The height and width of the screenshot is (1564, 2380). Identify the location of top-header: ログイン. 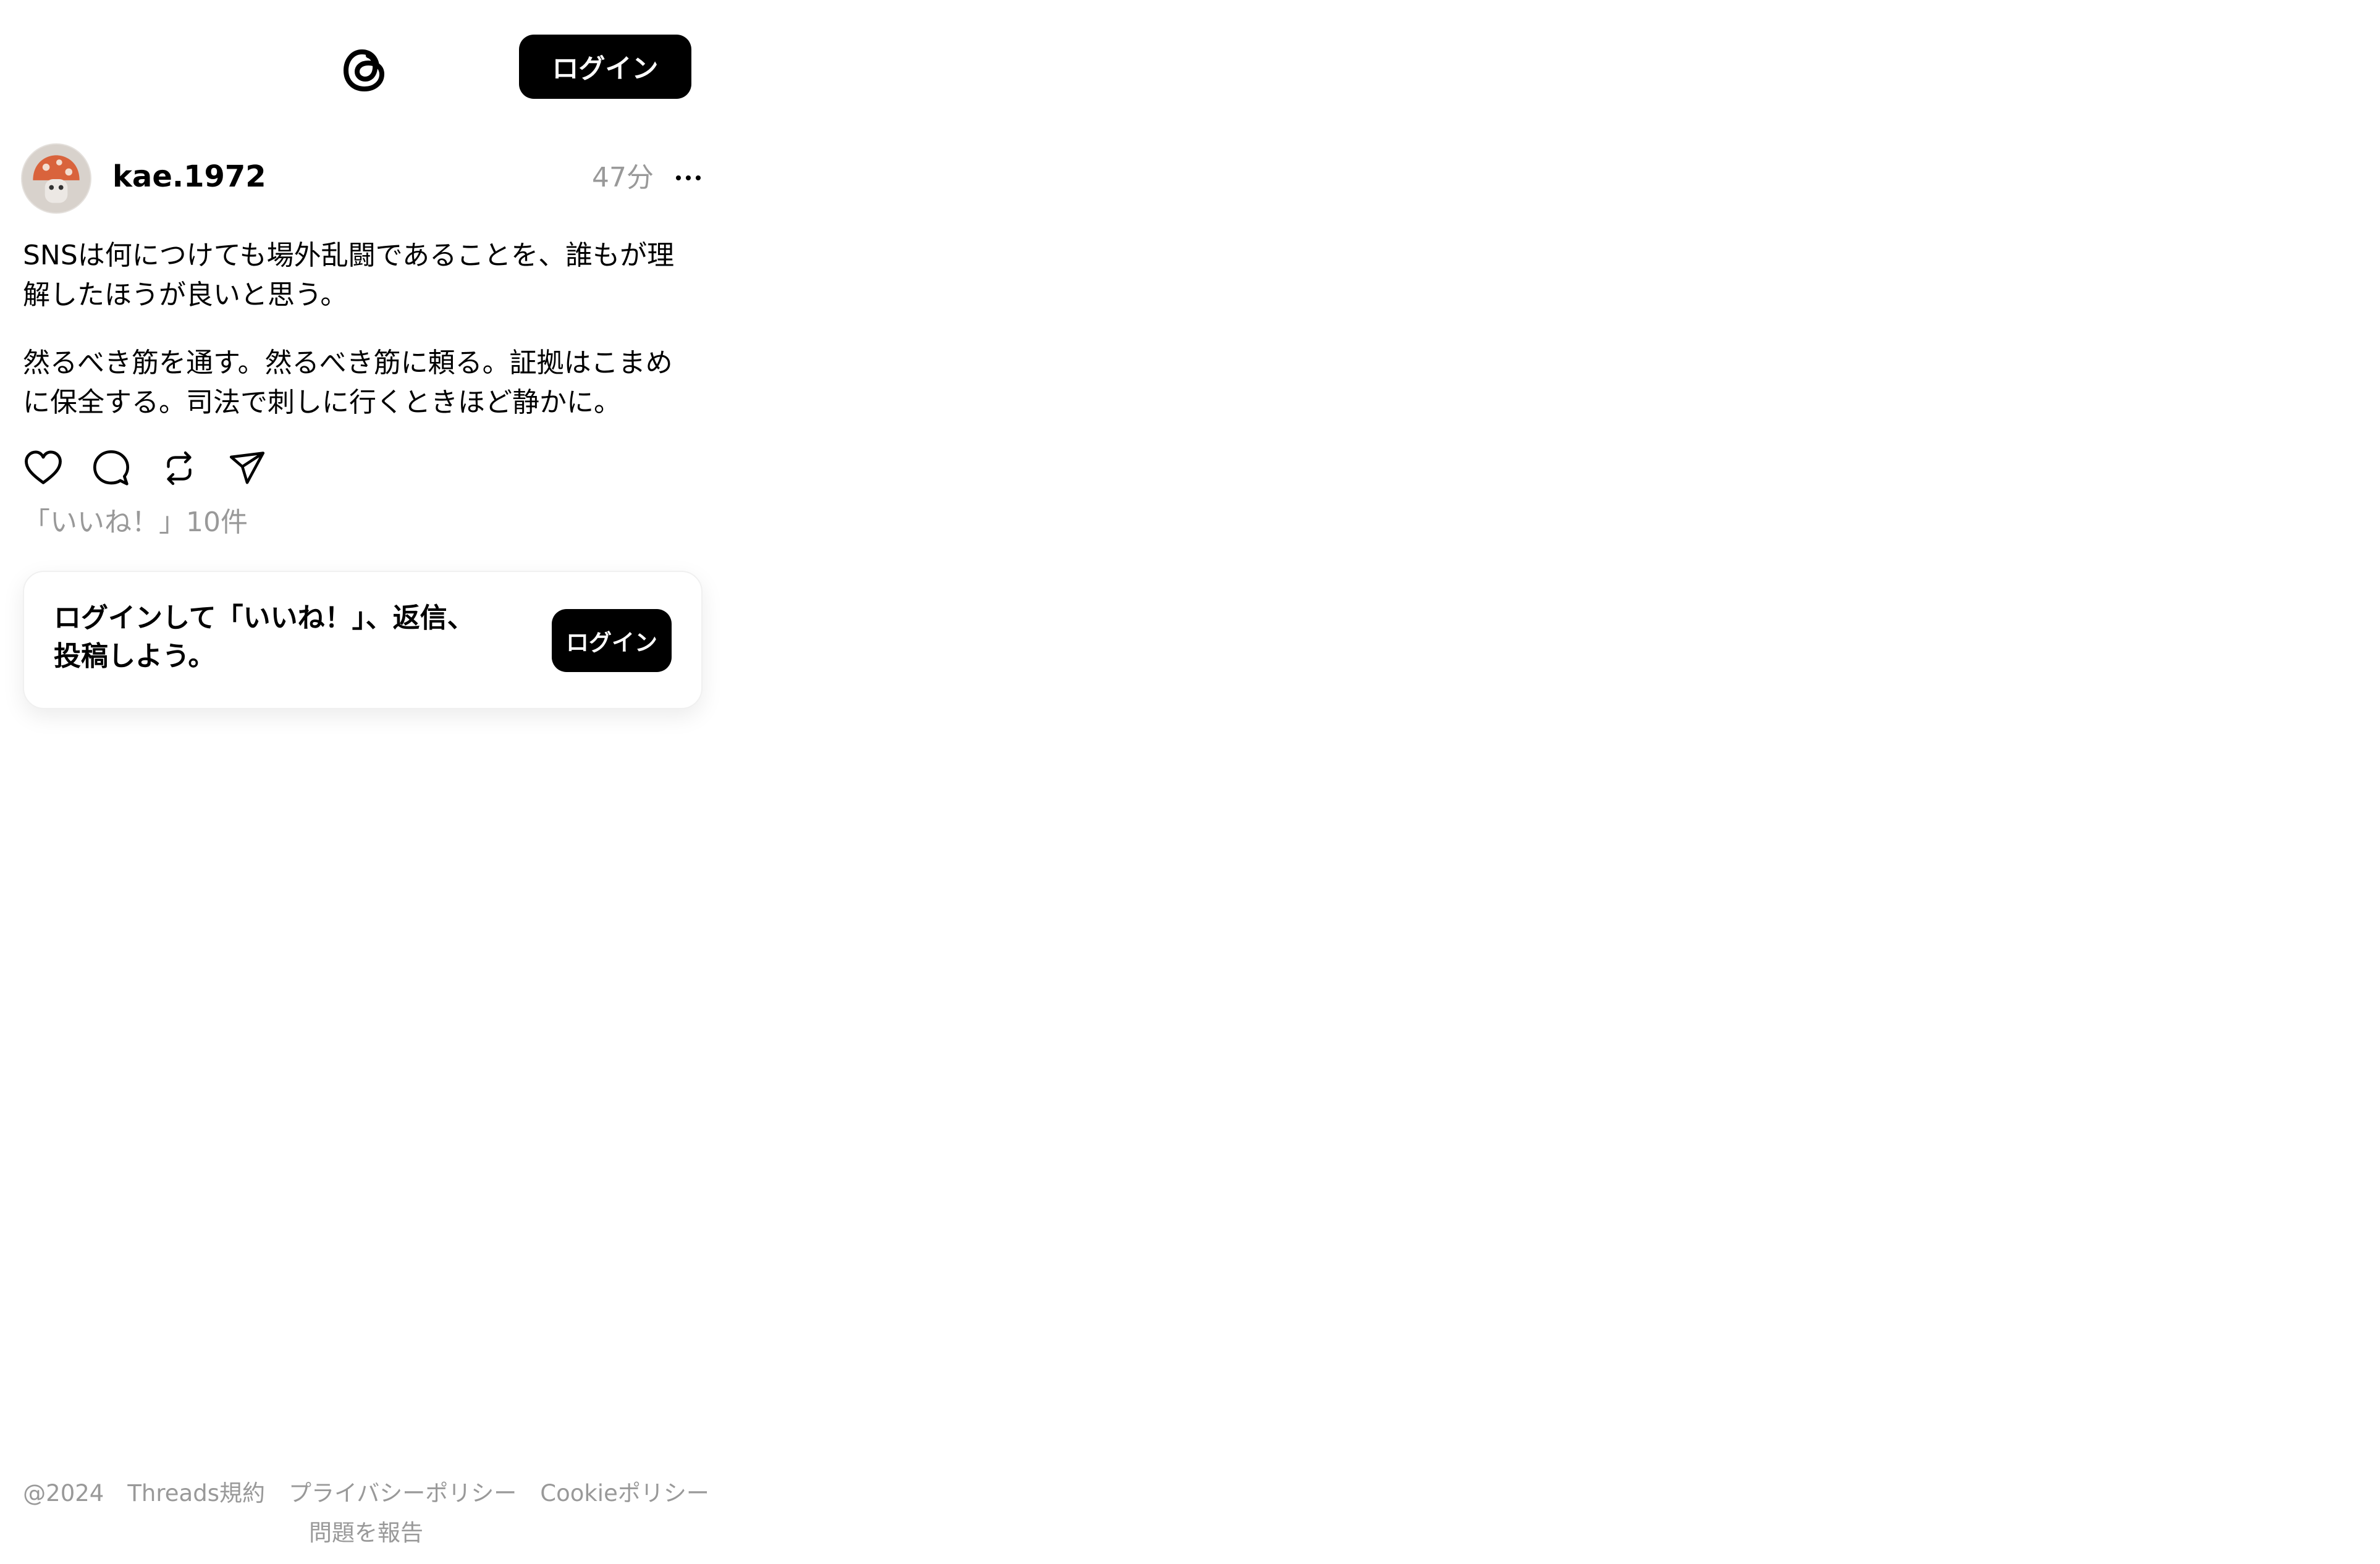
(366, 62).